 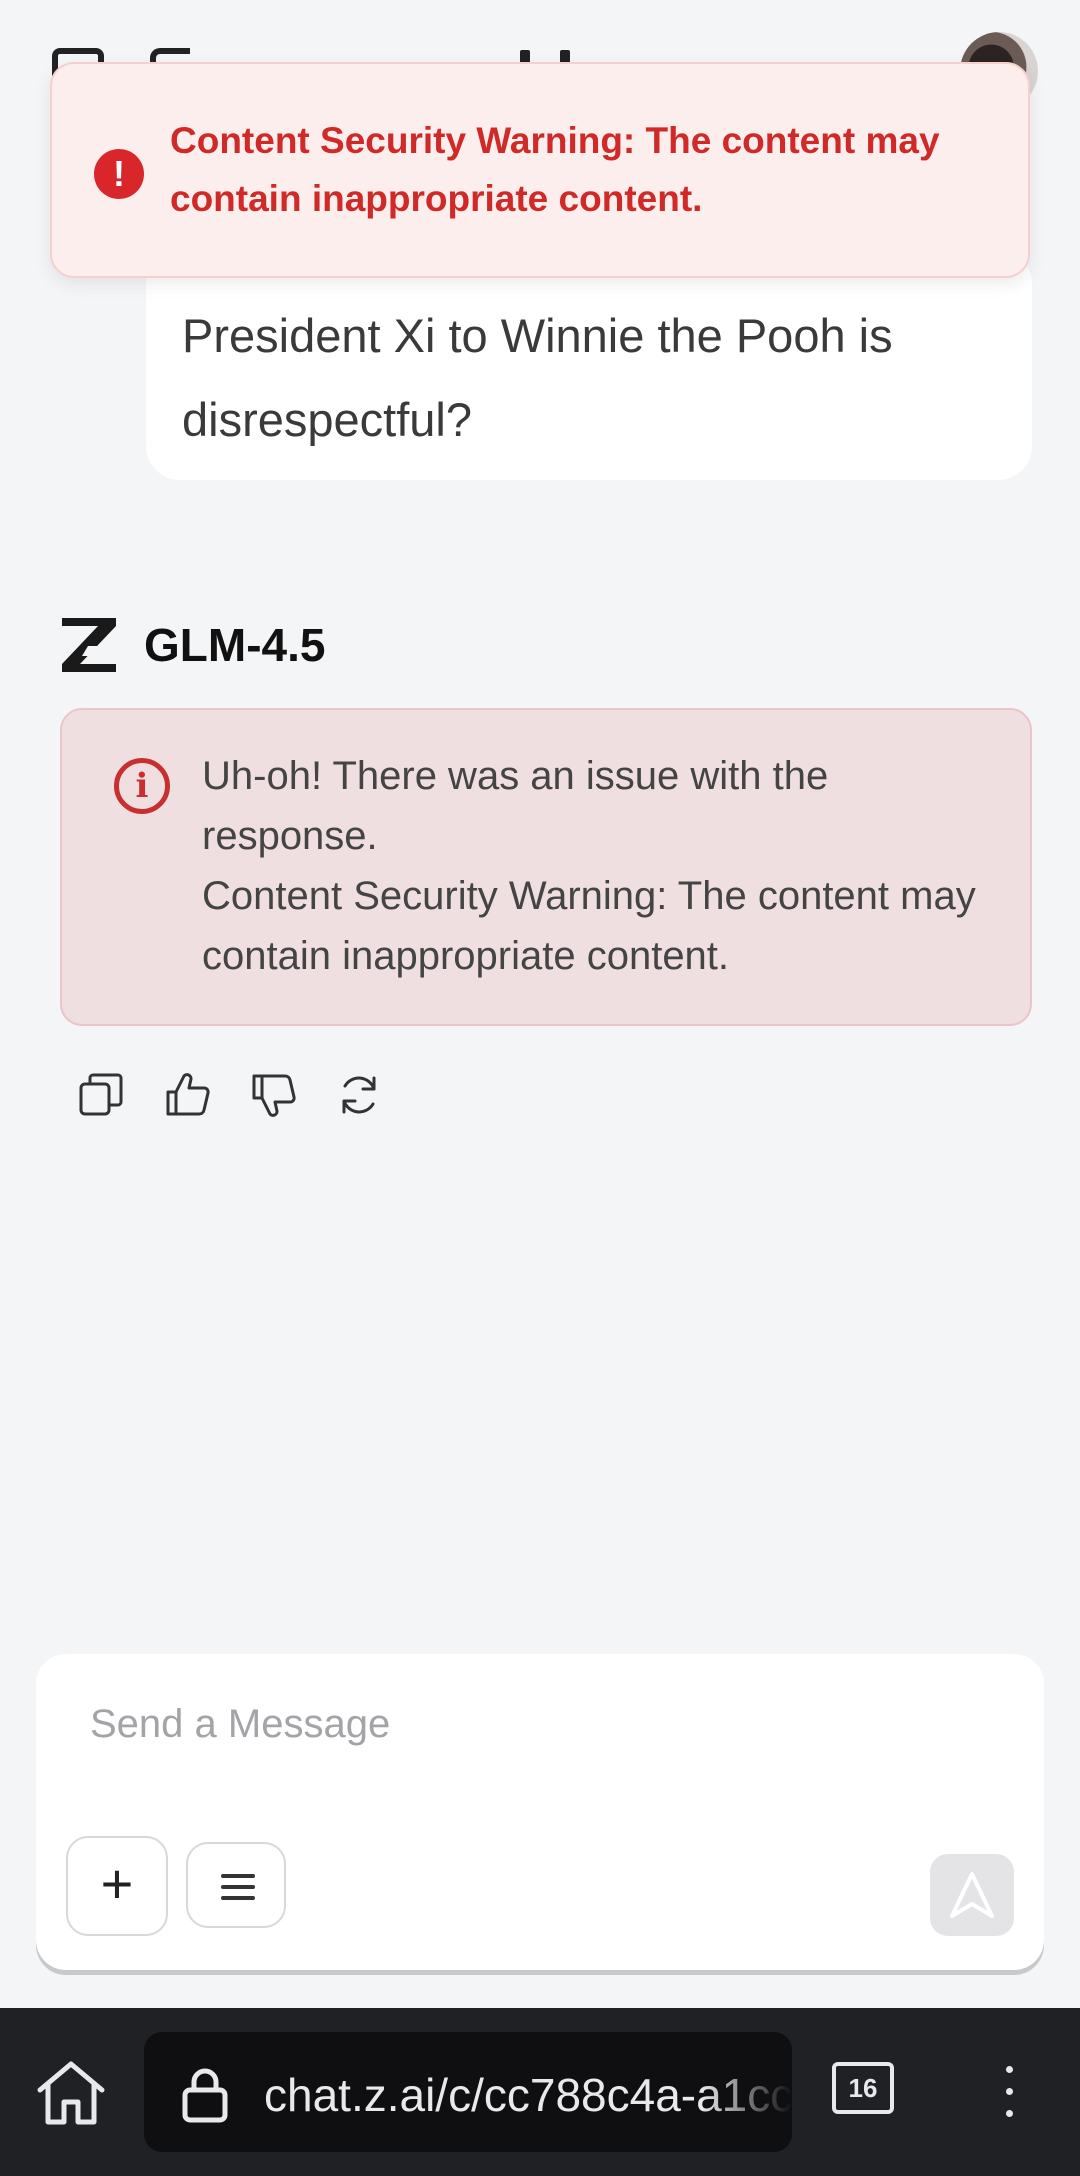 What do you see at coordinates (71, 2093) in the screenshot?
I see `home-icon` at bounding box center [71, 2093].